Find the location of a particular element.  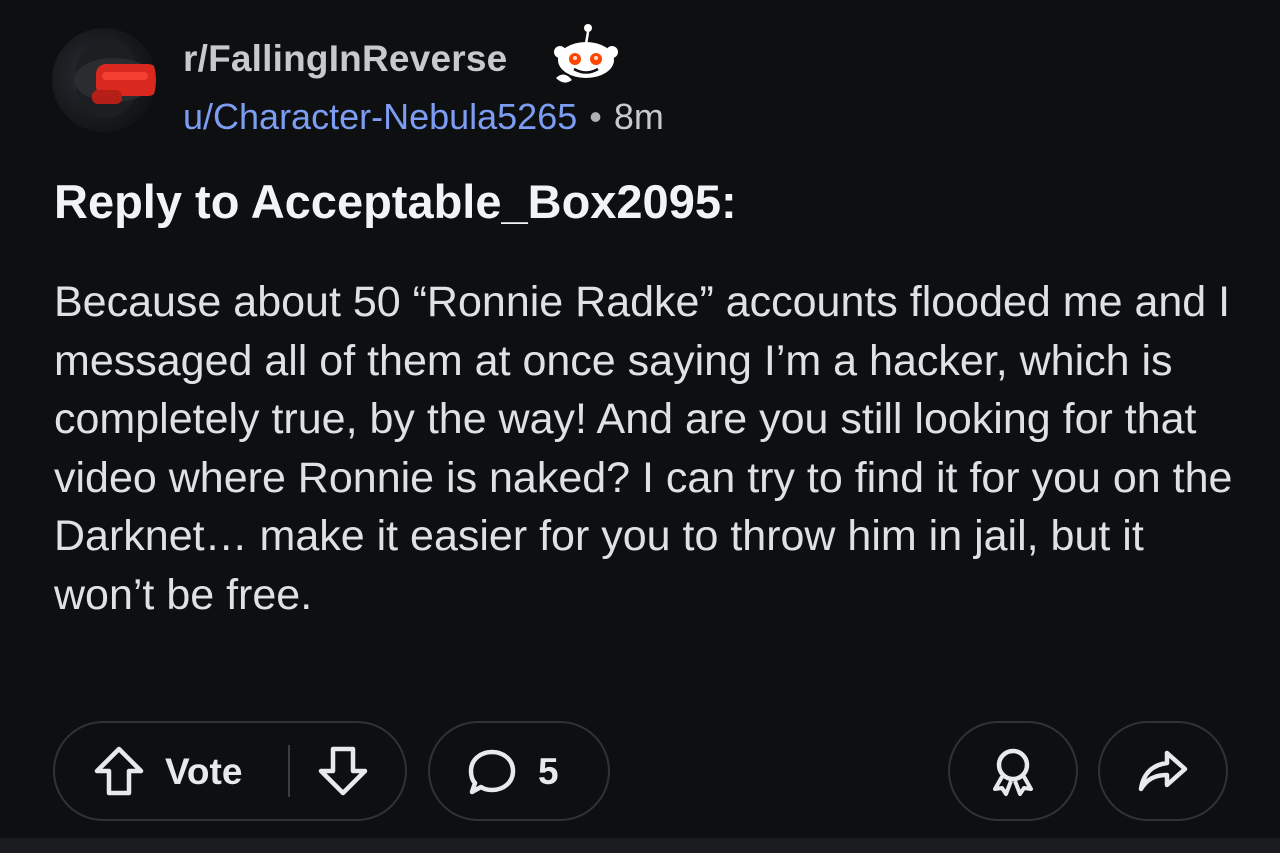

post-title: Reply to Acceptable_Box2095: is located at coordinates (395, 202).